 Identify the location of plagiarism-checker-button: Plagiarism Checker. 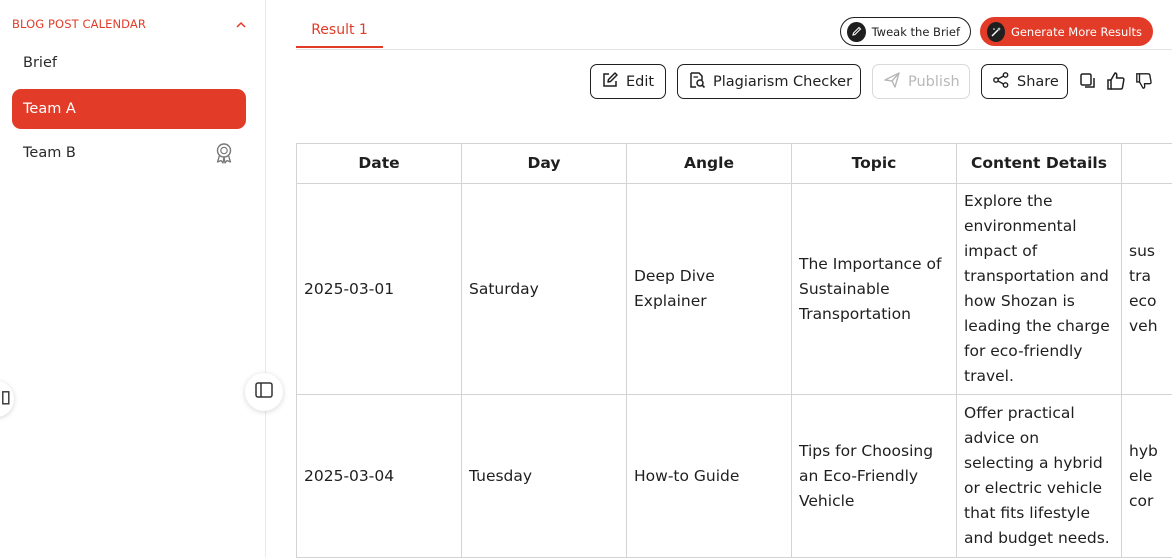
(769, 81).